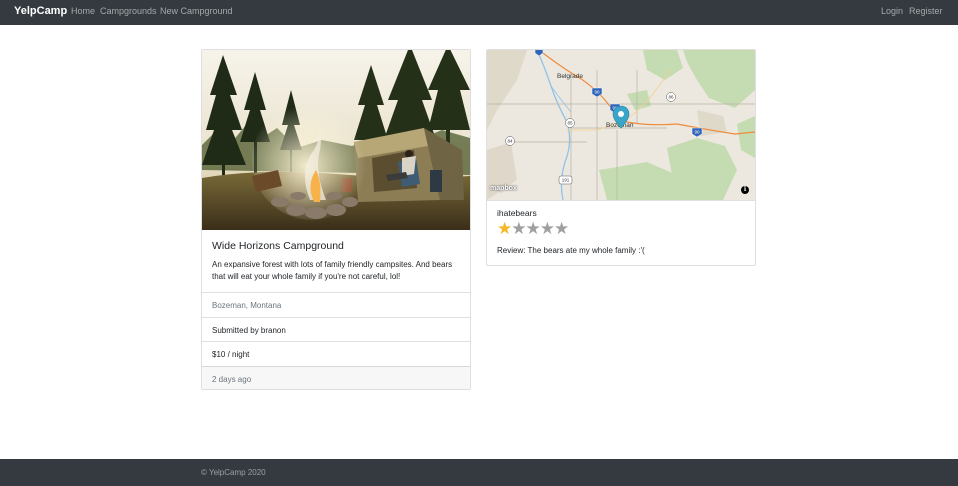  What do you see at coordinates (503, 188) in the screenshot?
I see `mapbox-logo: mapbox` at bounding box center [503, 188].